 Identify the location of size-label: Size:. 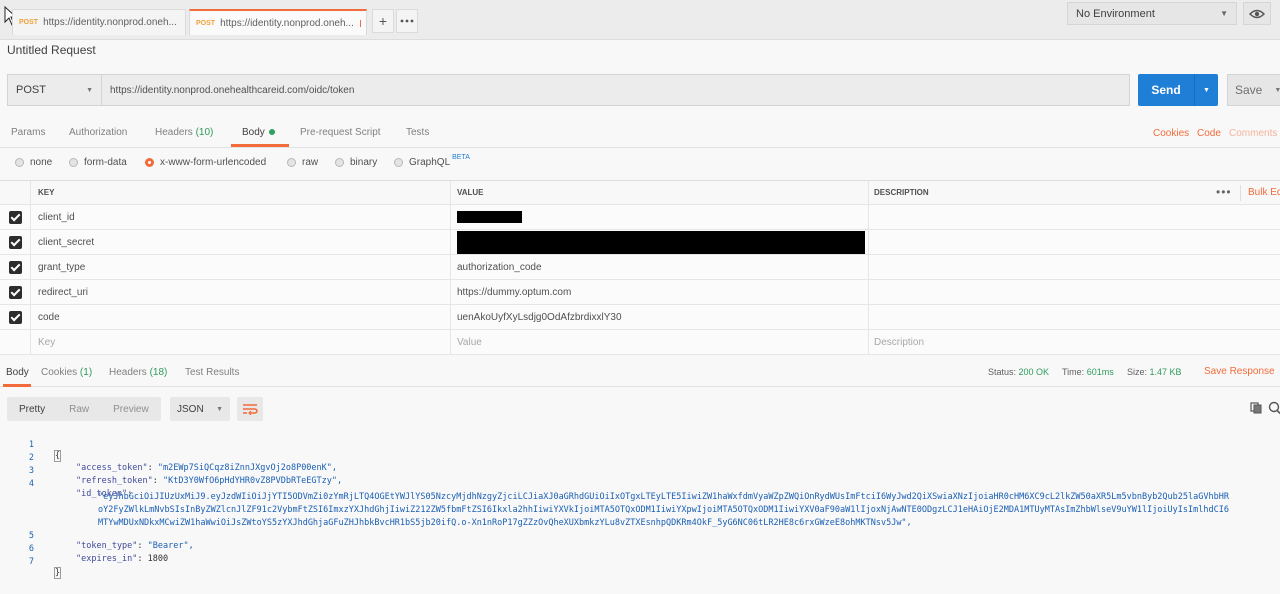
(1137, 372).